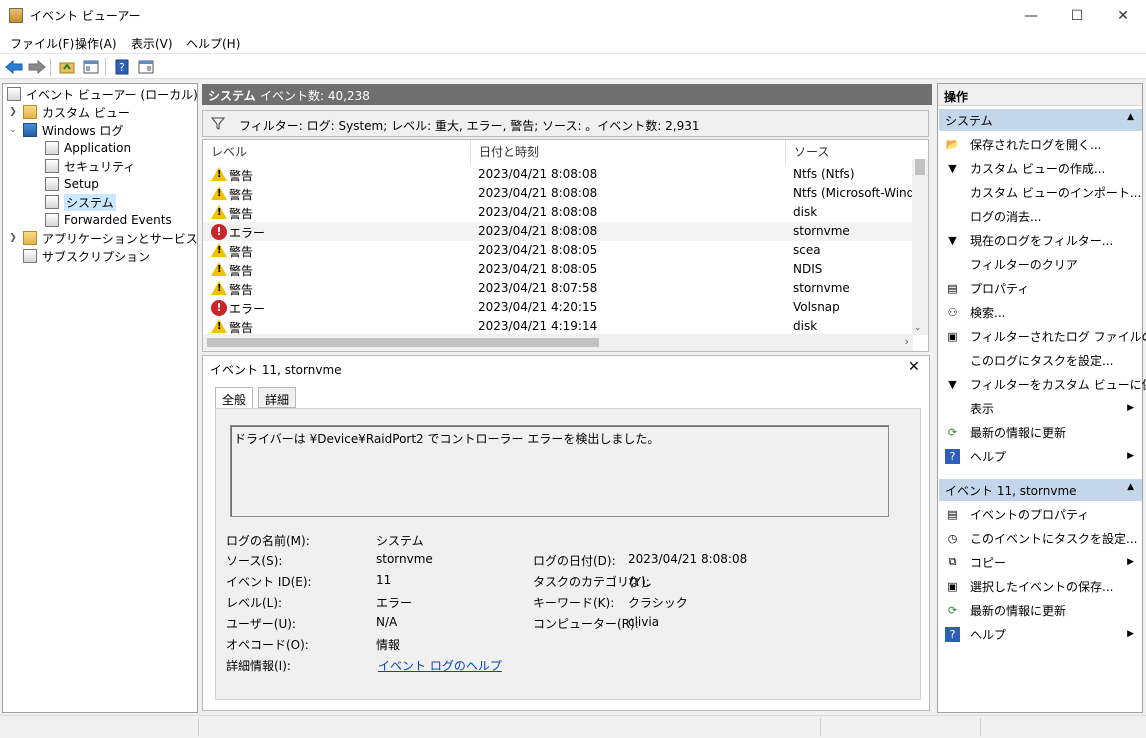 The image size is (1146, 738). What do you see at coordinates (558, 269) in the screenshot?
I see `table-row: 警告 2023/04/21 8:08:05 NDIS` at bounding box center [558, 269].